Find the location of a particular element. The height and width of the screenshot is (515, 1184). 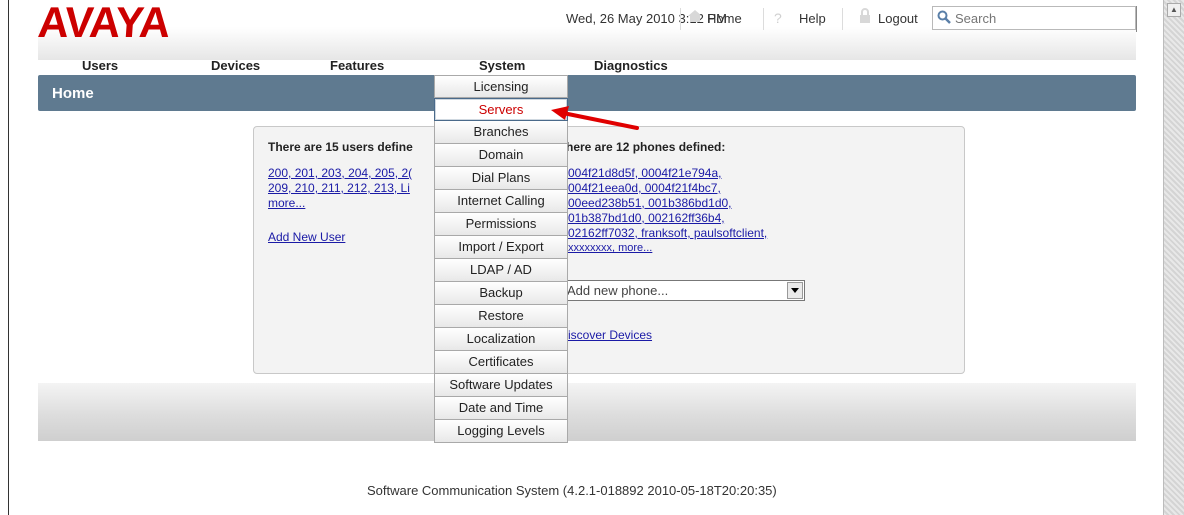

menu-item-import-export: Import / Export is located at coordinates (501, 247).